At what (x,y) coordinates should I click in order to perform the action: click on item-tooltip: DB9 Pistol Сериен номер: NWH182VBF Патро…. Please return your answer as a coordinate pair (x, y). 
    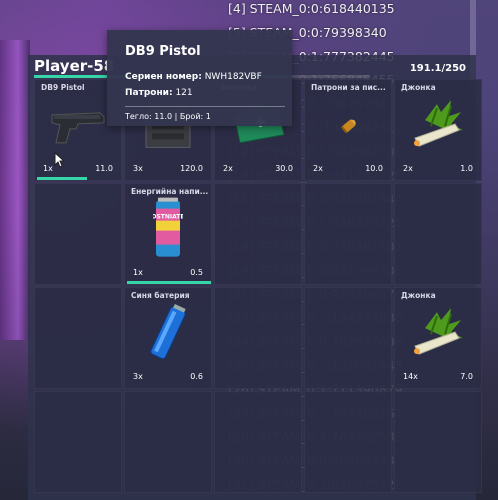
    Looking at the image, I should click on (199, 78).